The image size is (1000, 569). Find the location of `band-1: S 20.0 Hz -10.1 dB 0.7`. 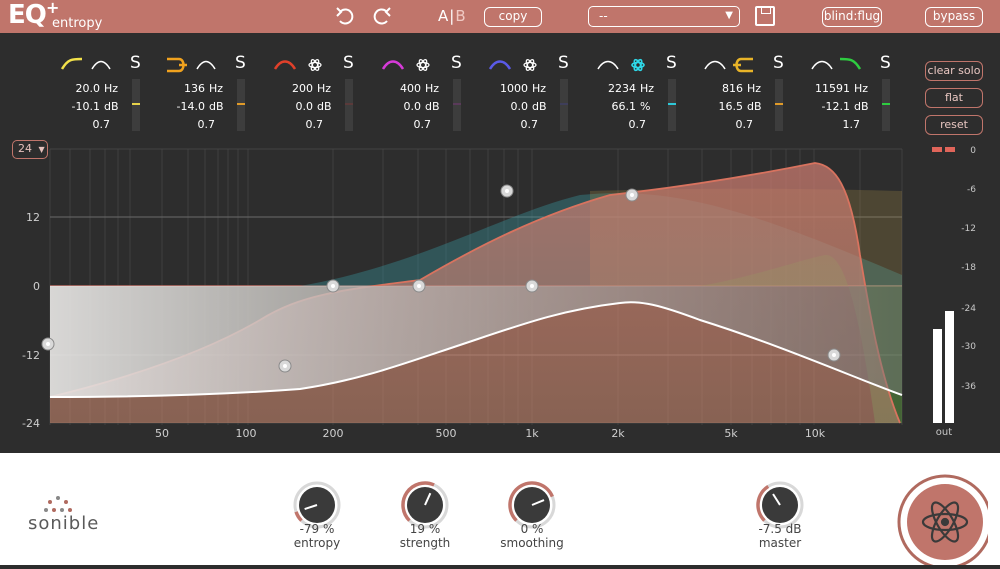

band-1: S 20.0 Hz -10.1 dB 0.7 is located at coordinates (105, 94).